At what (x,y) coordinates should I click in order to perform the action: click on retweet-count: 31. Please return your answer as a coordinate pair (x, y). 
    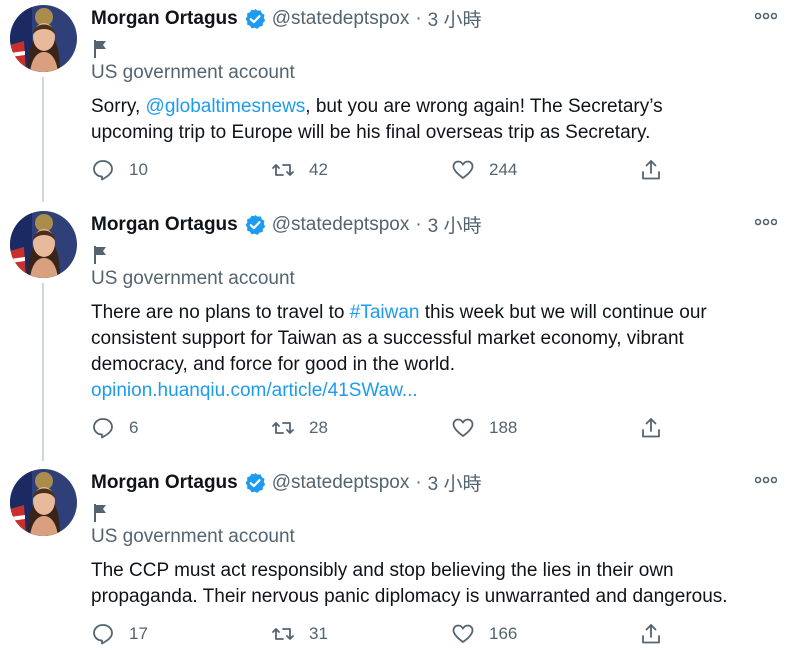
    Looking at the image, I should click on (318, 633).